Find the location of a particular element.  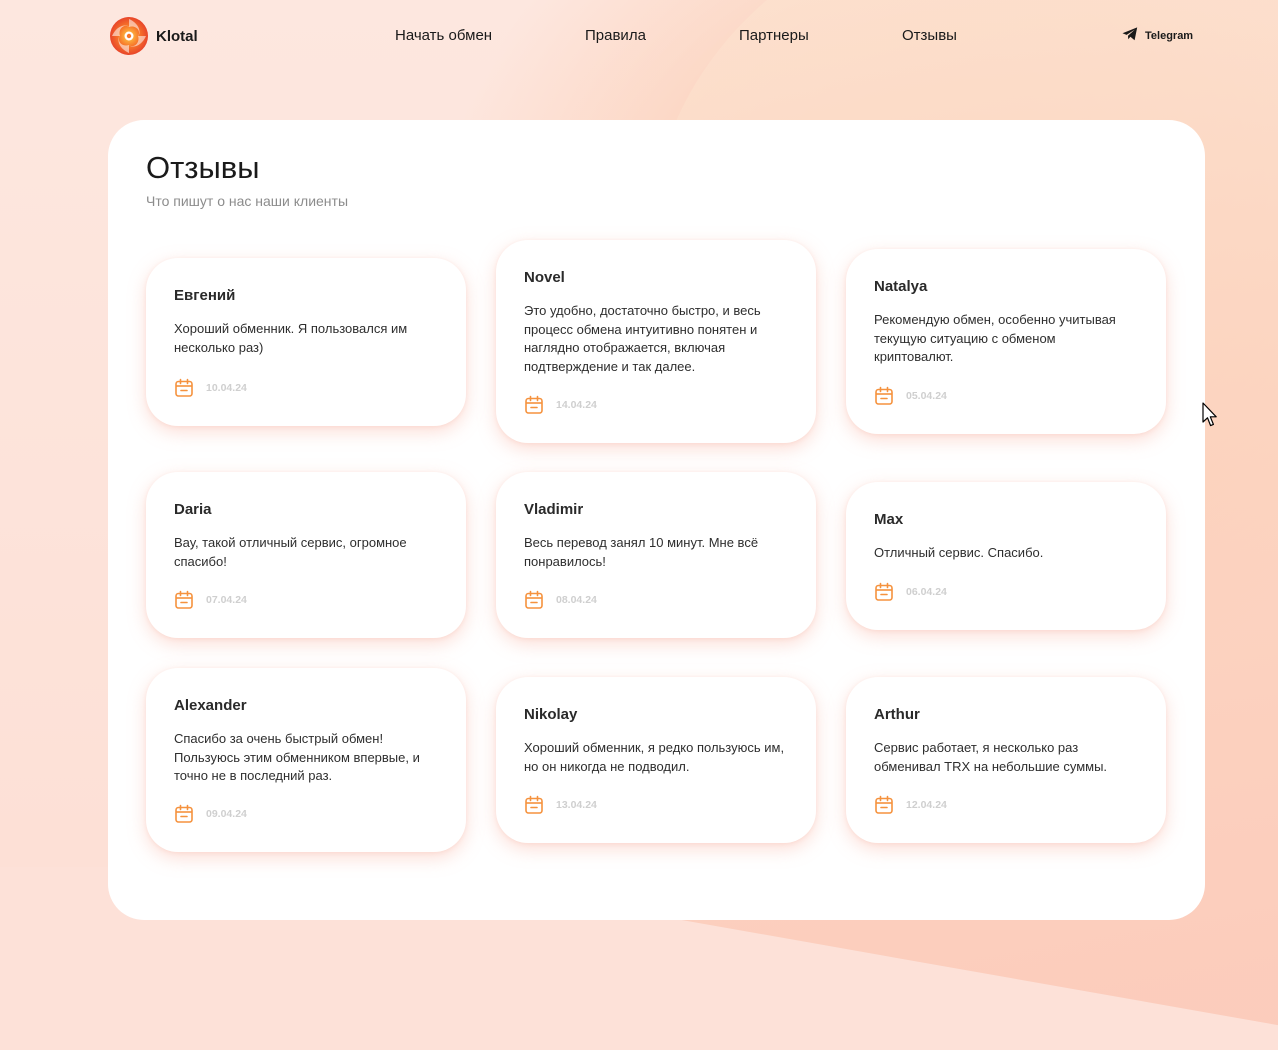

review-date-value: 09.04.24 is located at coordinates (226, 814).